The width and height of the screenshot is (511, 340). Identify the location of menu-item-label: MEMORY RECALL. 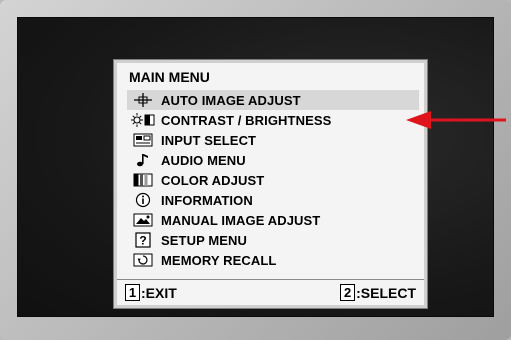
(219, 260).